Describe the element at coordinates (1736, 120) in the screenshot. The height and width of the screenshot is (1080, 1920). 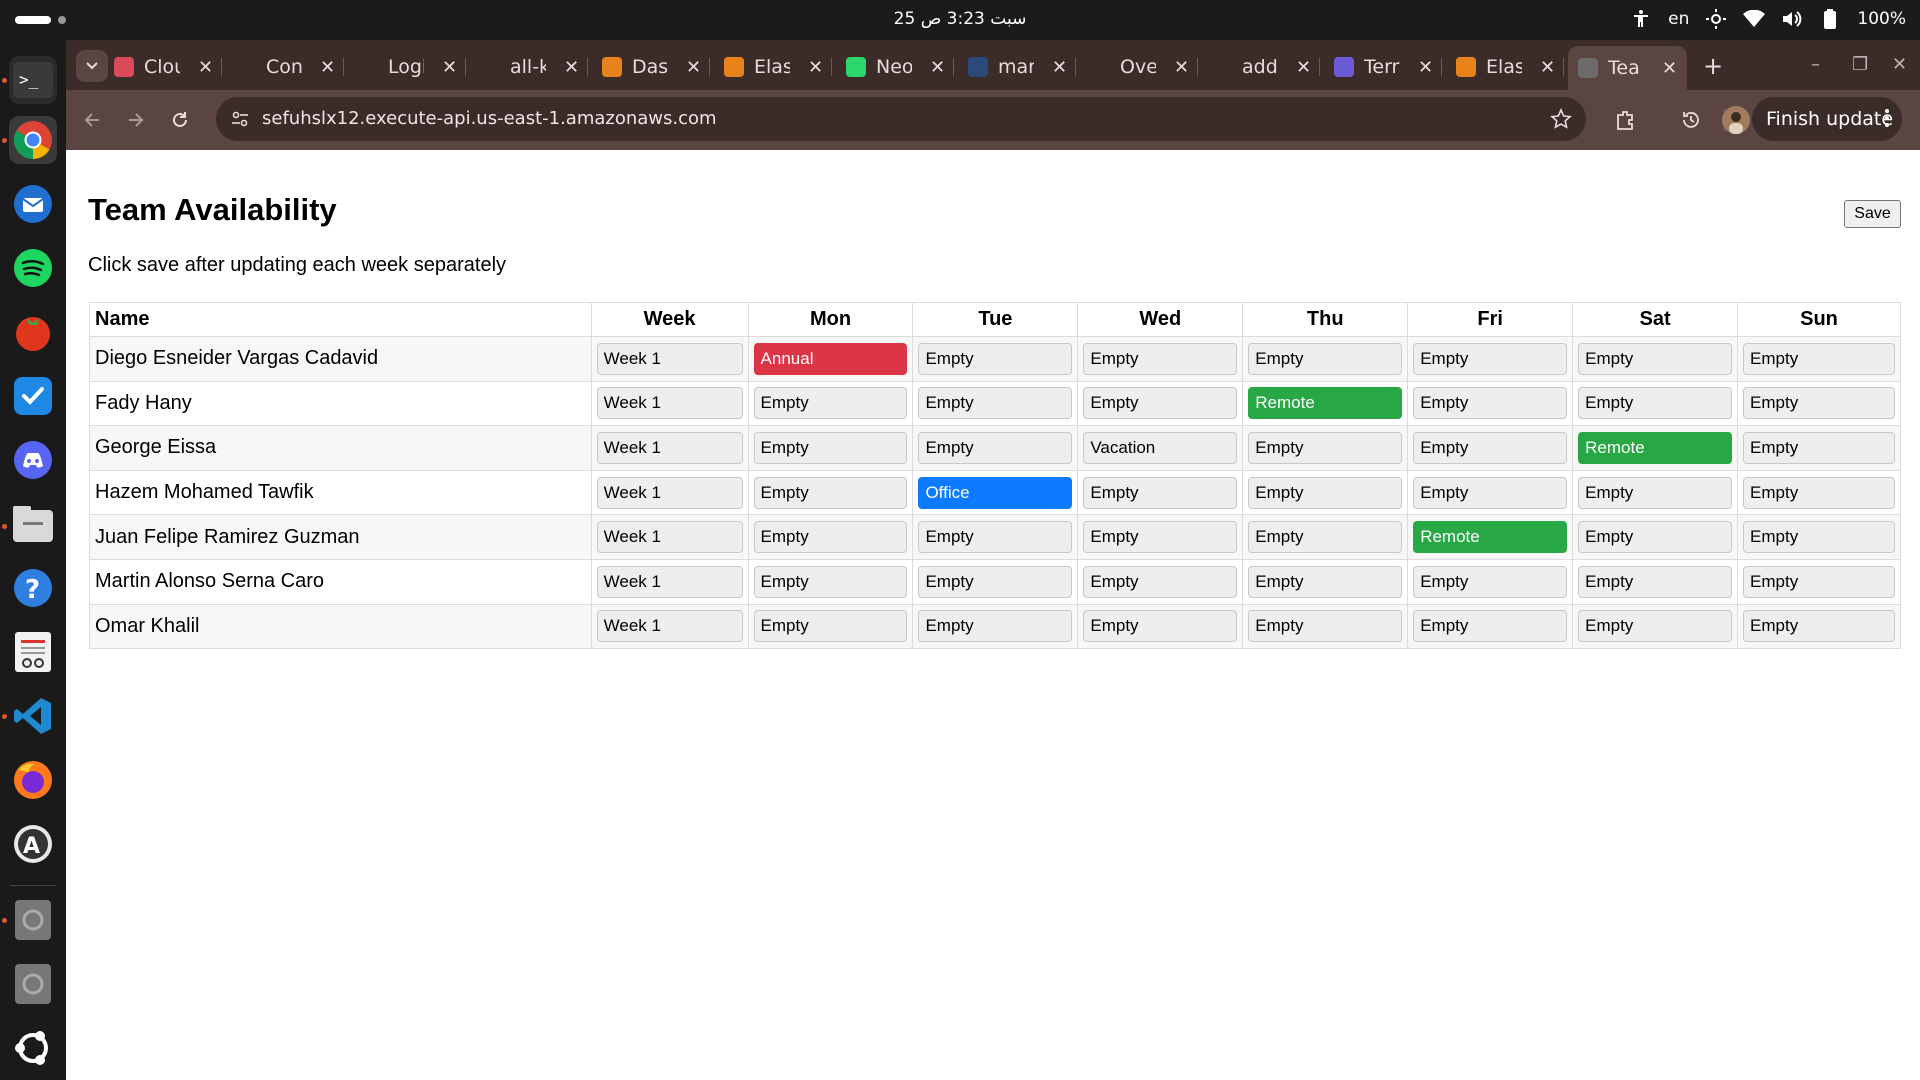
I see `avatar` at that location.